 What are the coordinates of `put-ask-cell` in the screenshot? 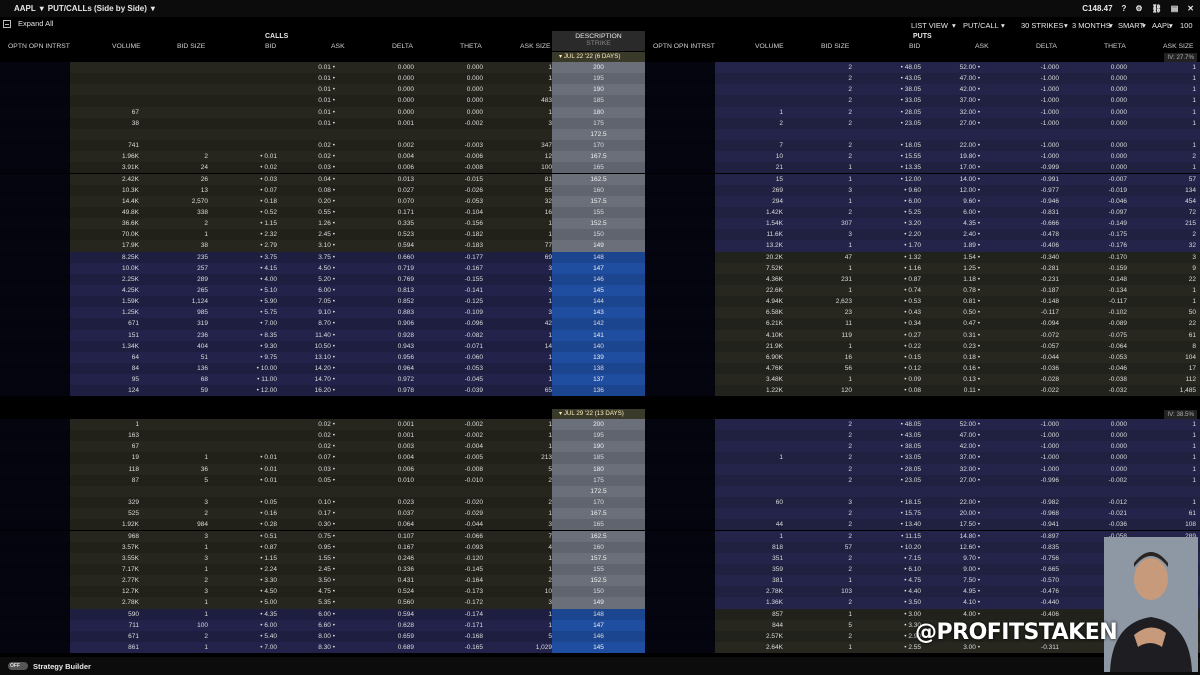 It's located at (955, 491).